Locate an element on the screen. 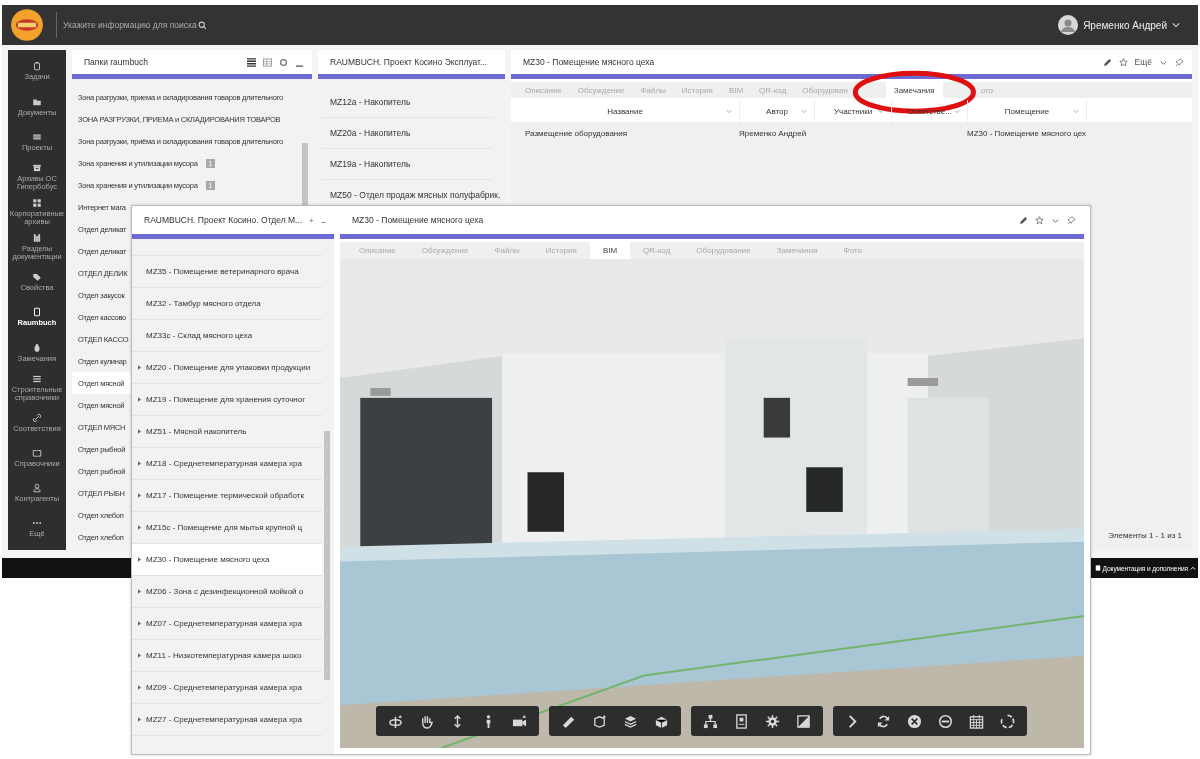  room-item: MZ19 - Помещение для хранения суточног is located at coordinates (227, 400).